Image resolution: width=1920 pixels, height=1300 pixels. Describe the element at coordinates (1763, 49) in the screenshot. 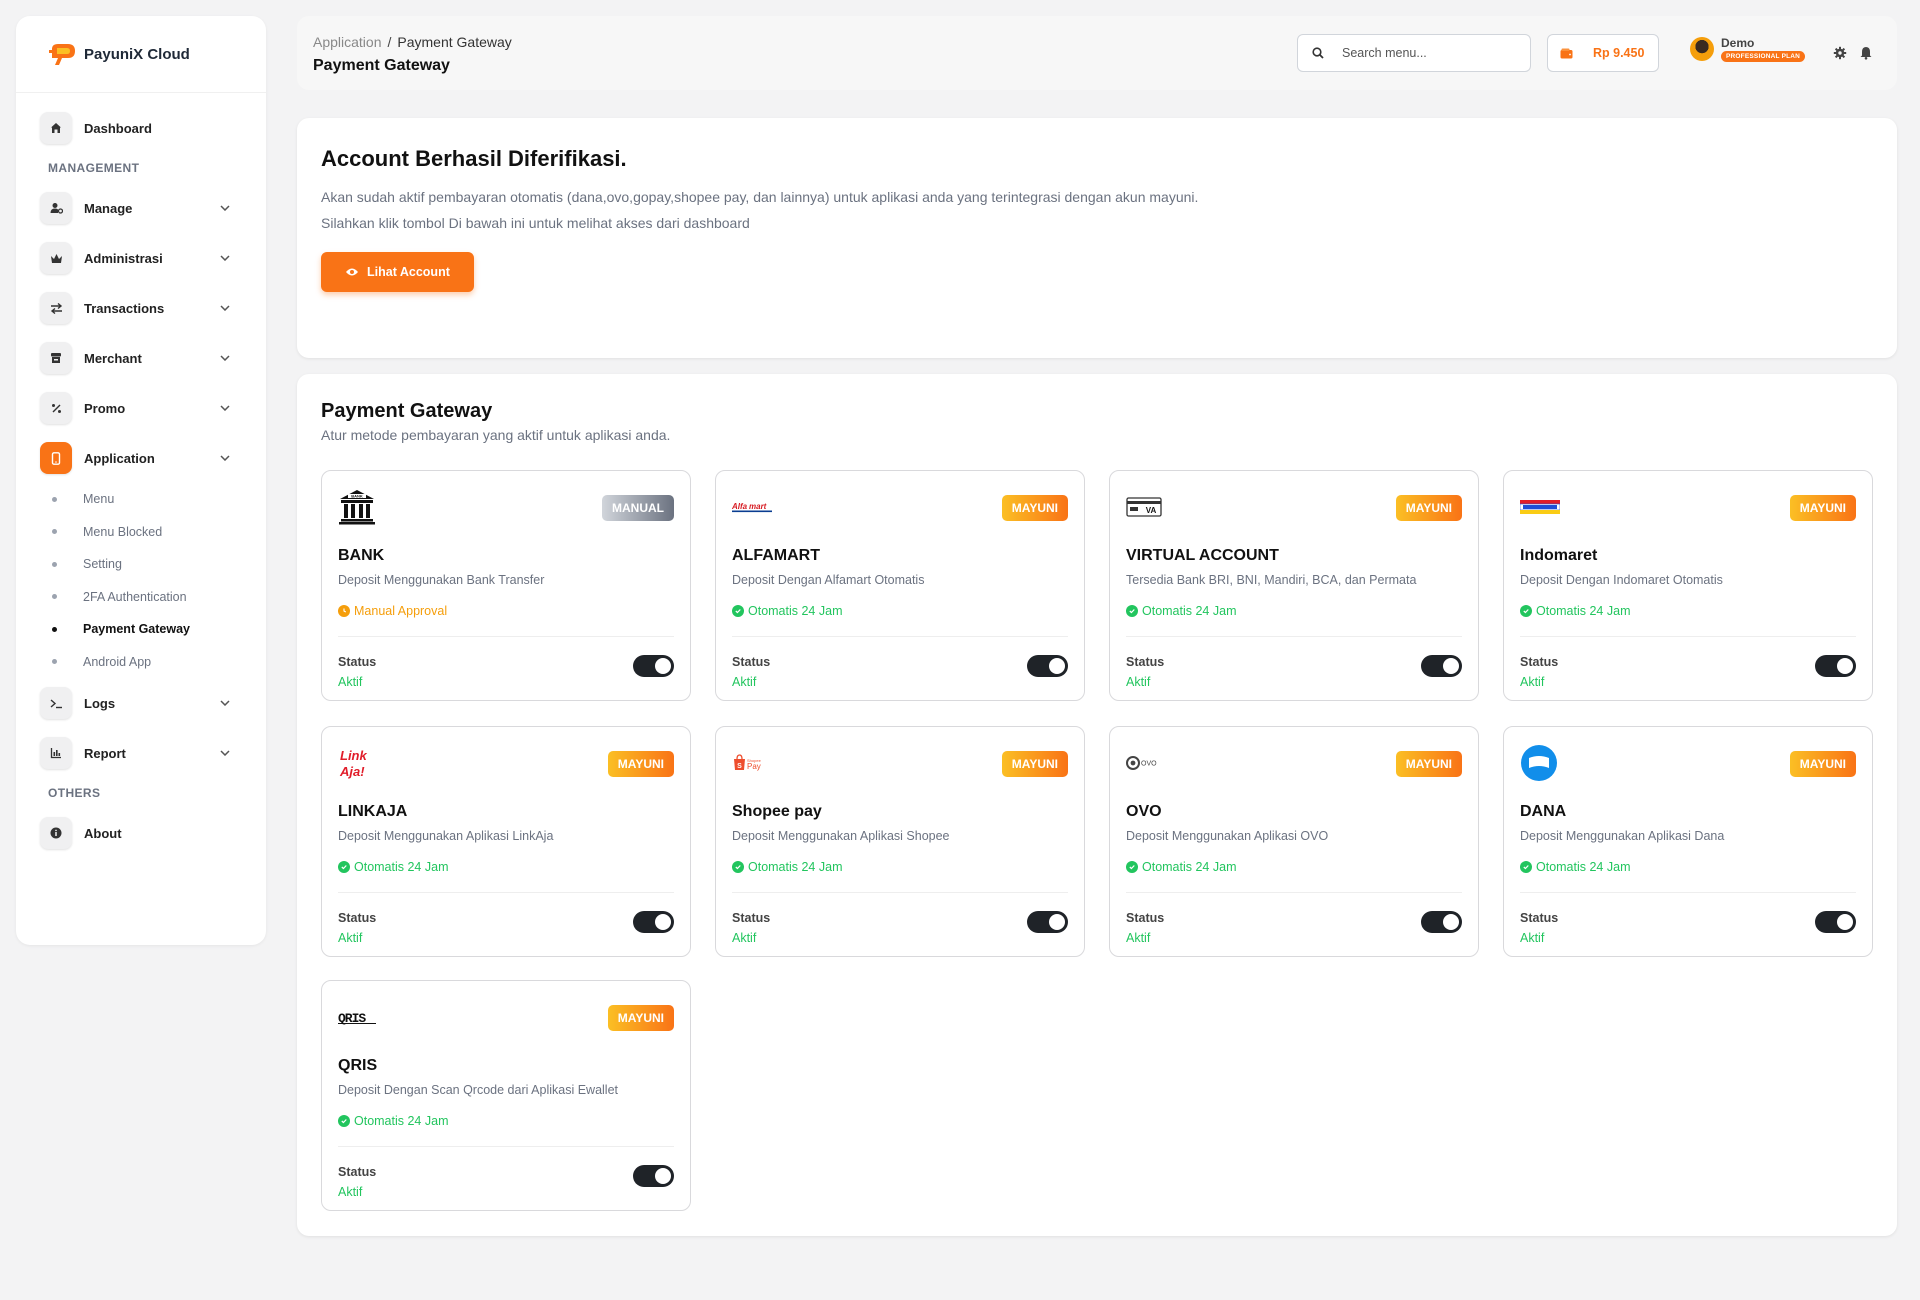

I see `user-info: Demo PROFESSIONAL PLAN` at that location.